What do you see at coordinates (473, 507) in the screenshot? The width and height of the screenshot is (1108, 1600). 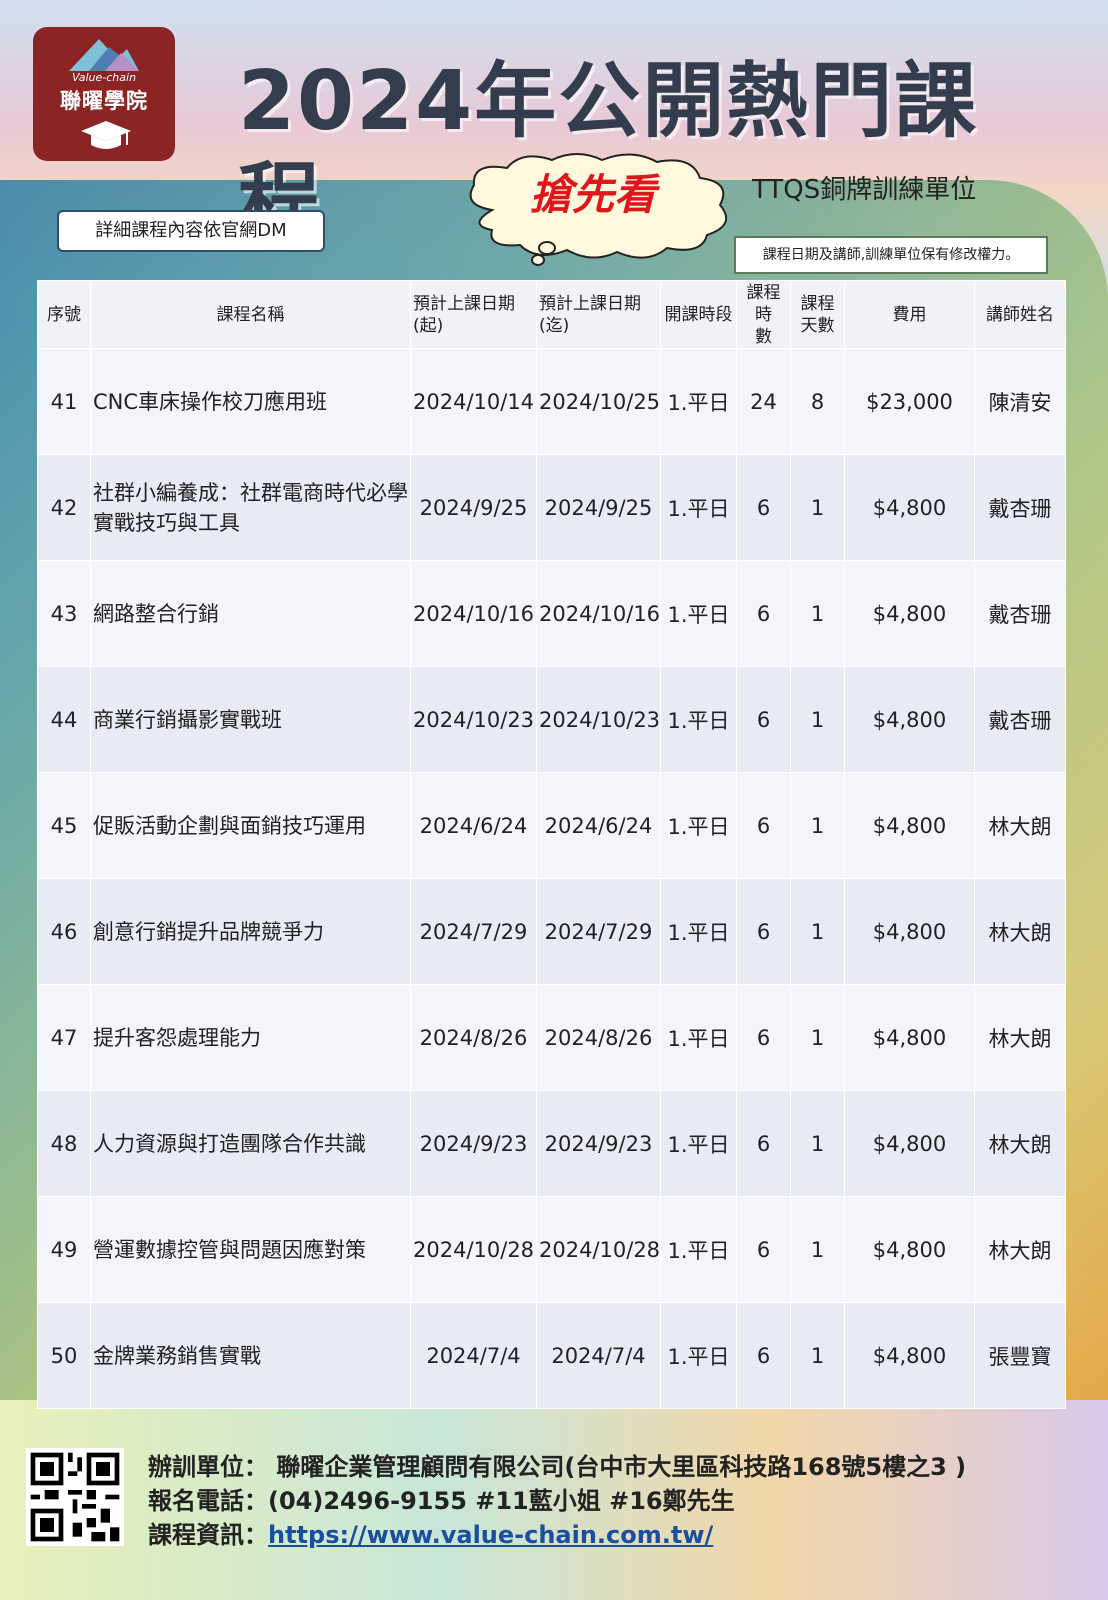 I see `cell-start: 2024/9/25` at bounding box center [473, 507].